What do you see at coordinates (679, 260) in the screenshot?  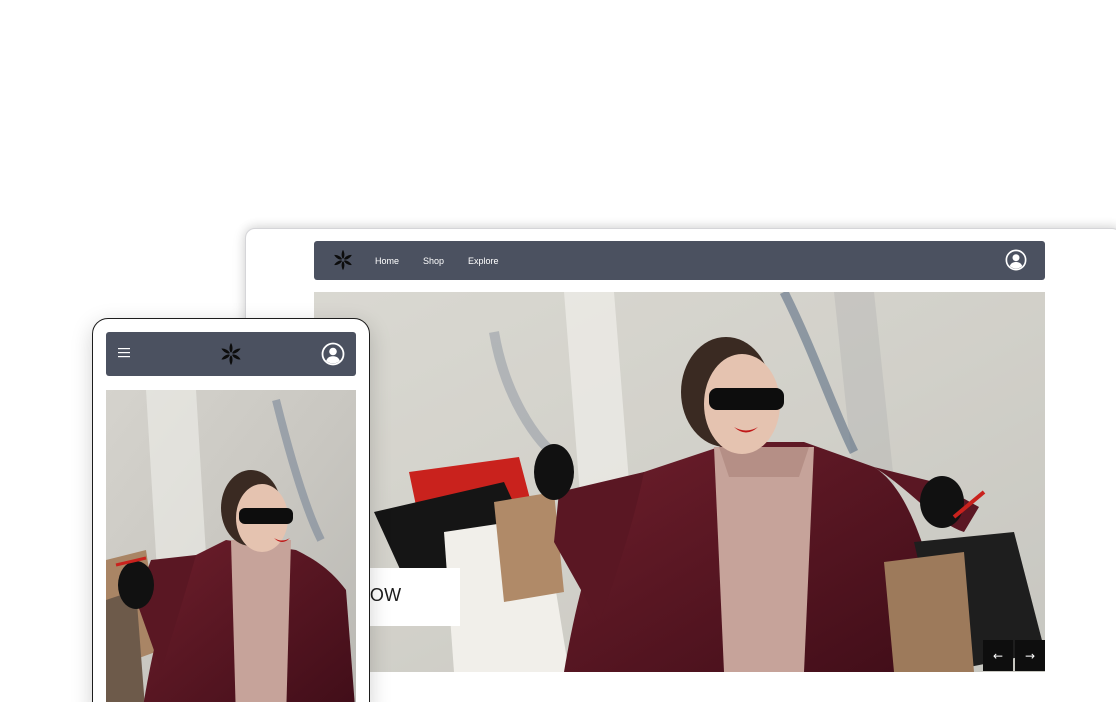 I see `desktop-navbar: Home Shop Explore` at bounding box center [679, 260].